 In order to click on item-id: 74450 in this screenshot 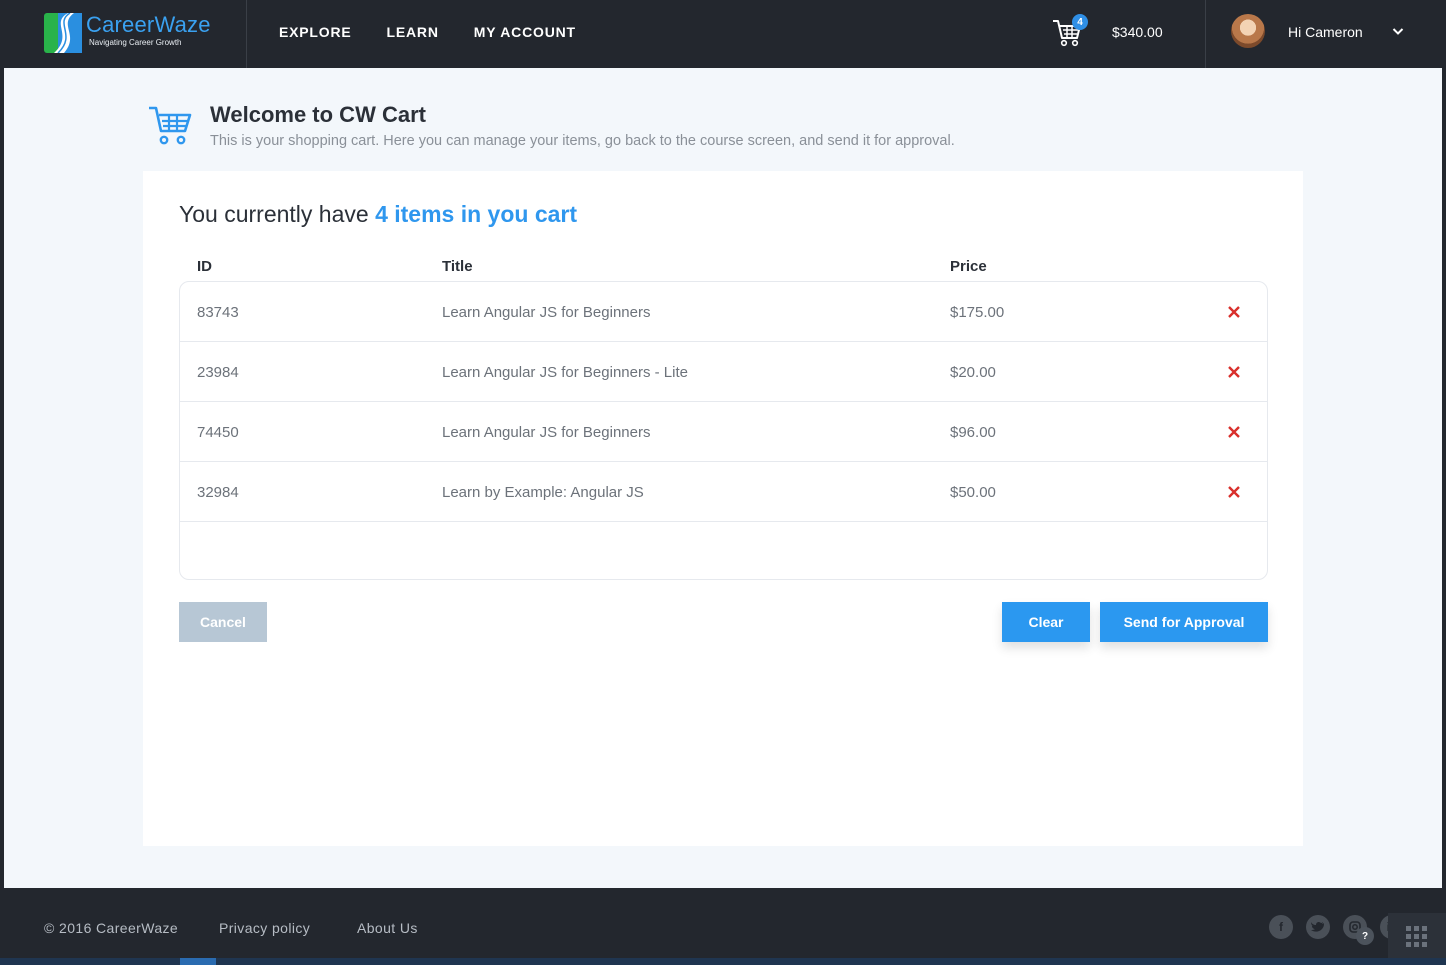, I will do `click(218, 432)`.